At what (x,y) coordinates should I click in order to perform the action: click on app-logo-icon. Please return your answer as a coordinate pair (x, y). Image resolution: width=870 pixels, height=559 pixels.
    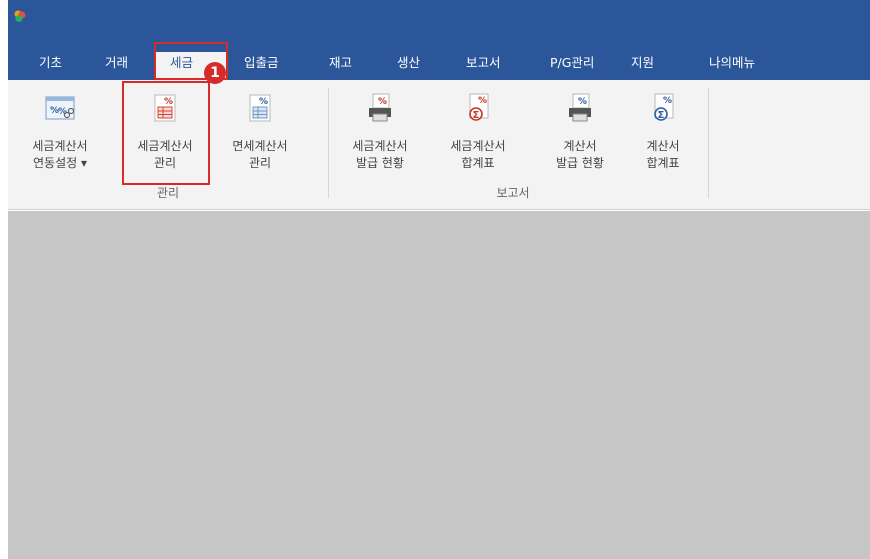
    Looking at the image, I should click on (20, 16).